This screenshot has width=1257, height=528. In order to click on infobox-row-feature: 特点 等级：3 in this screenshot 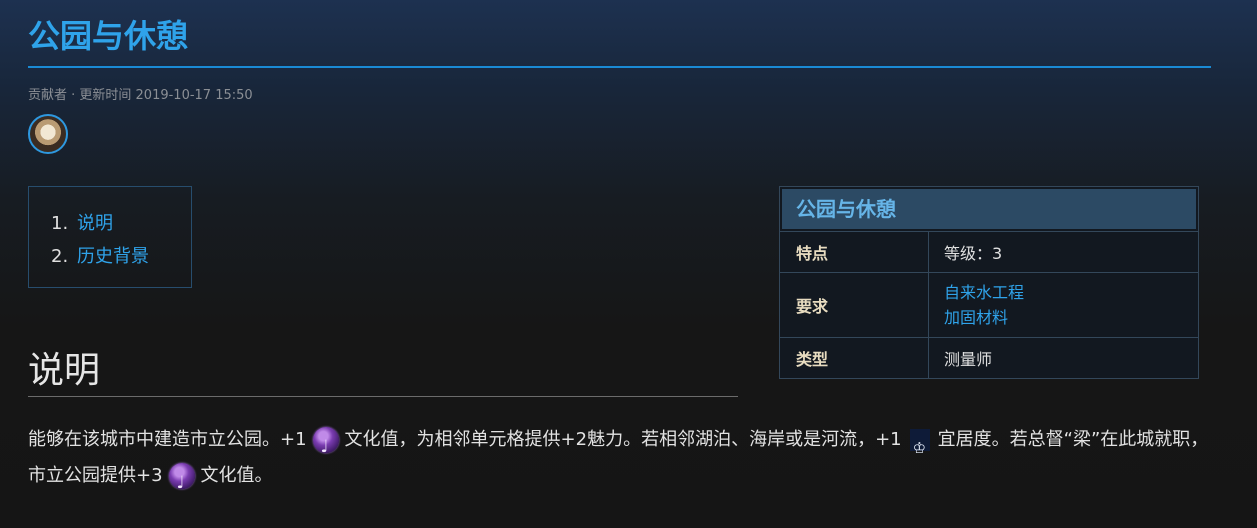, I will do `click(989, 251)`.